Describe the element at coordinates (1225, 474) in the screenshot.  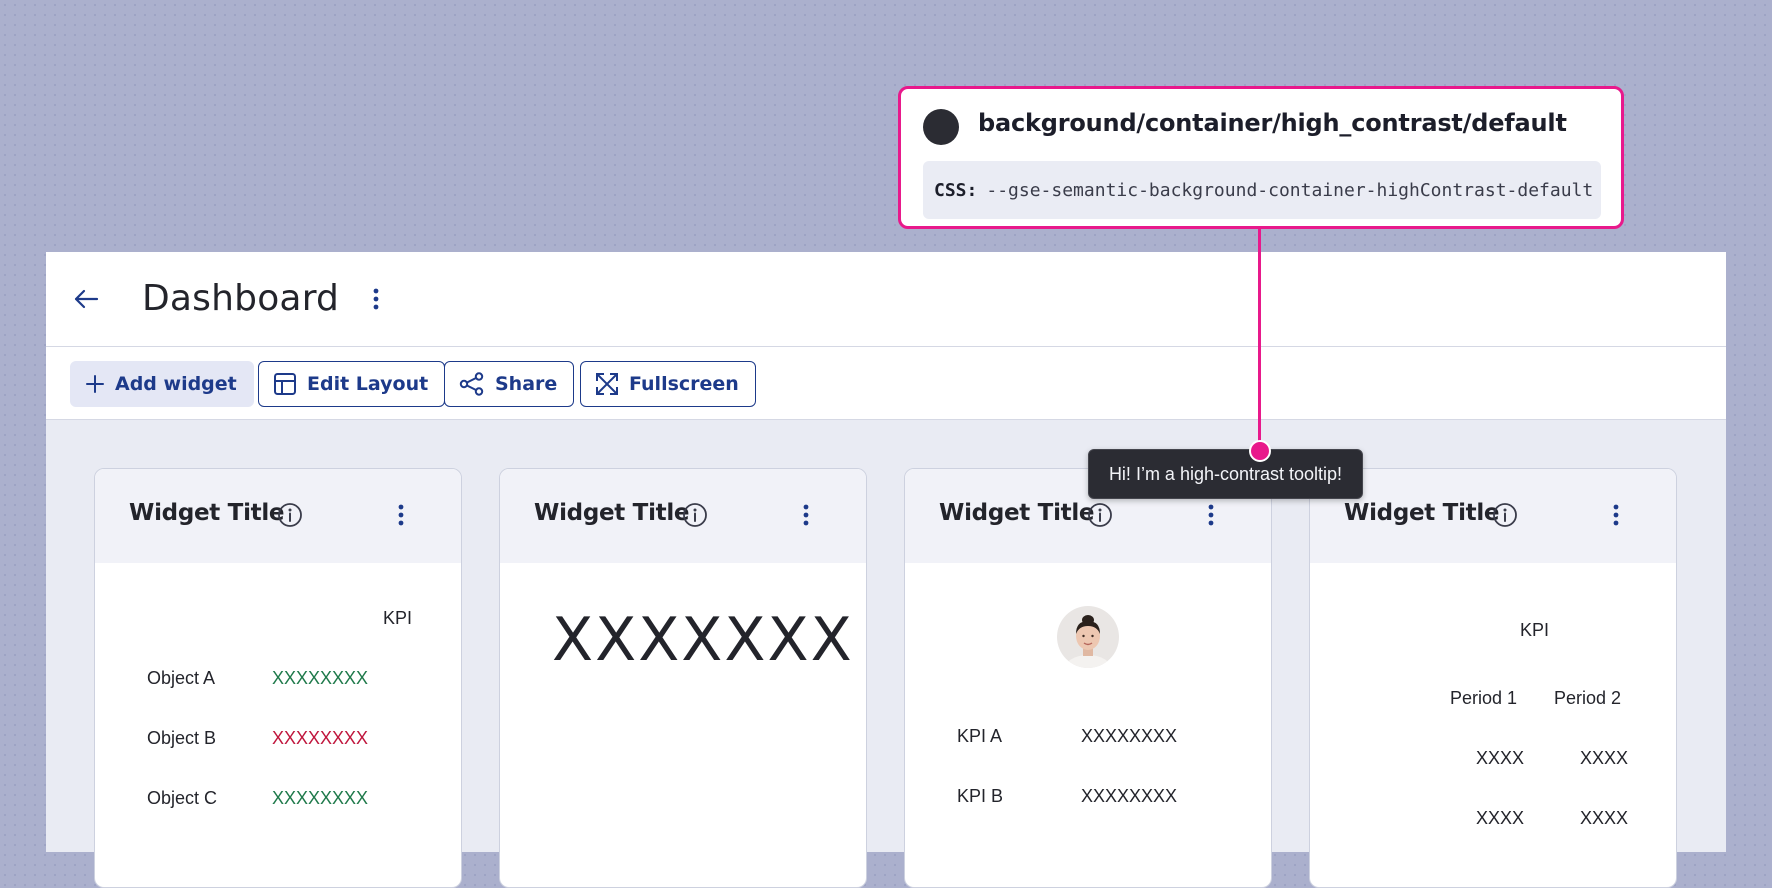
I see `tooltip: Hi! I’m a high-contrast tooltip!` at that location.